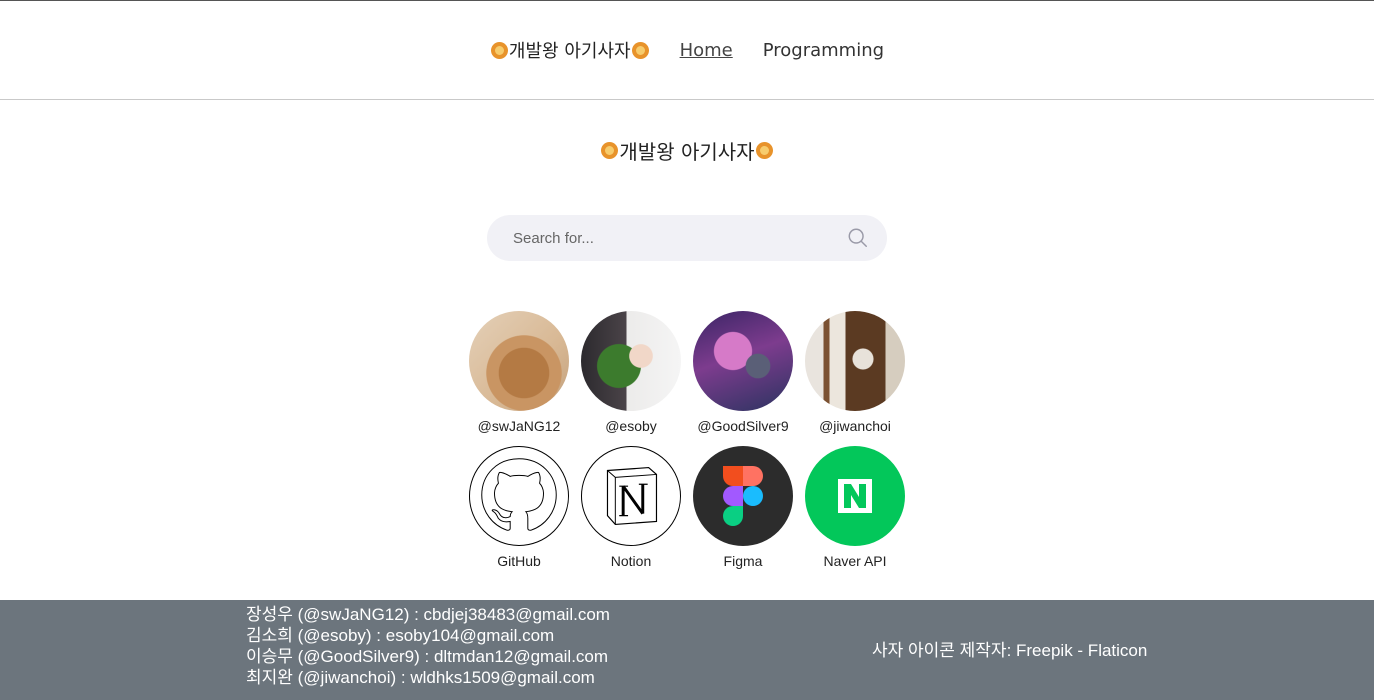  What do you see at coordinates (519, 496) in the screenshot?
I see `github-icon` at bounding box center [519, 496].